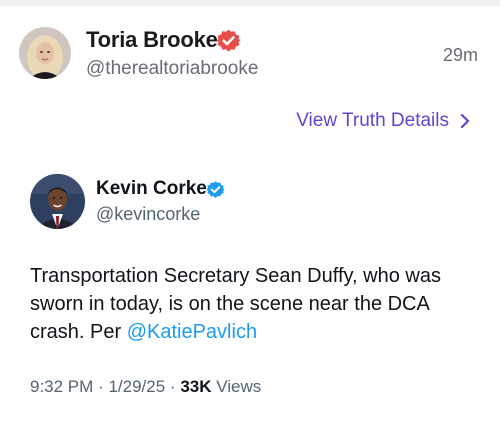 This screenshot has height=424, width=500. What do you see at coordinates (196, 386) in the screenshot?
I see `views-count: 33K` at bounding box center [196, 386].